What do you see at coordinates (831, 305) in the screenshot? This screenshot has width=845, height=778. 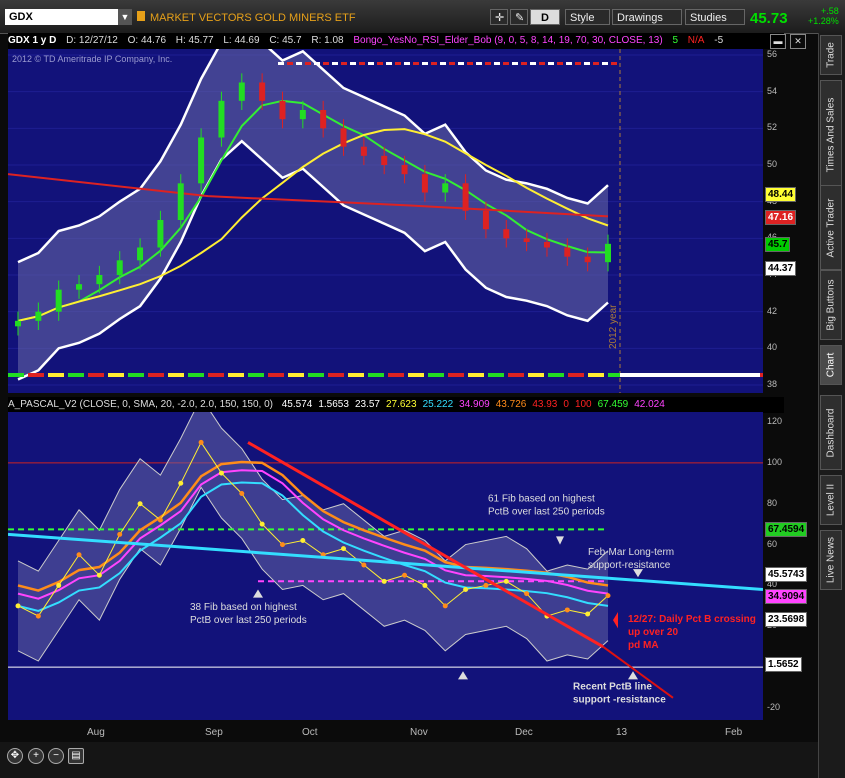 I see `tab-big-buttons: Big Buttons` at bounding box center [831, 305].